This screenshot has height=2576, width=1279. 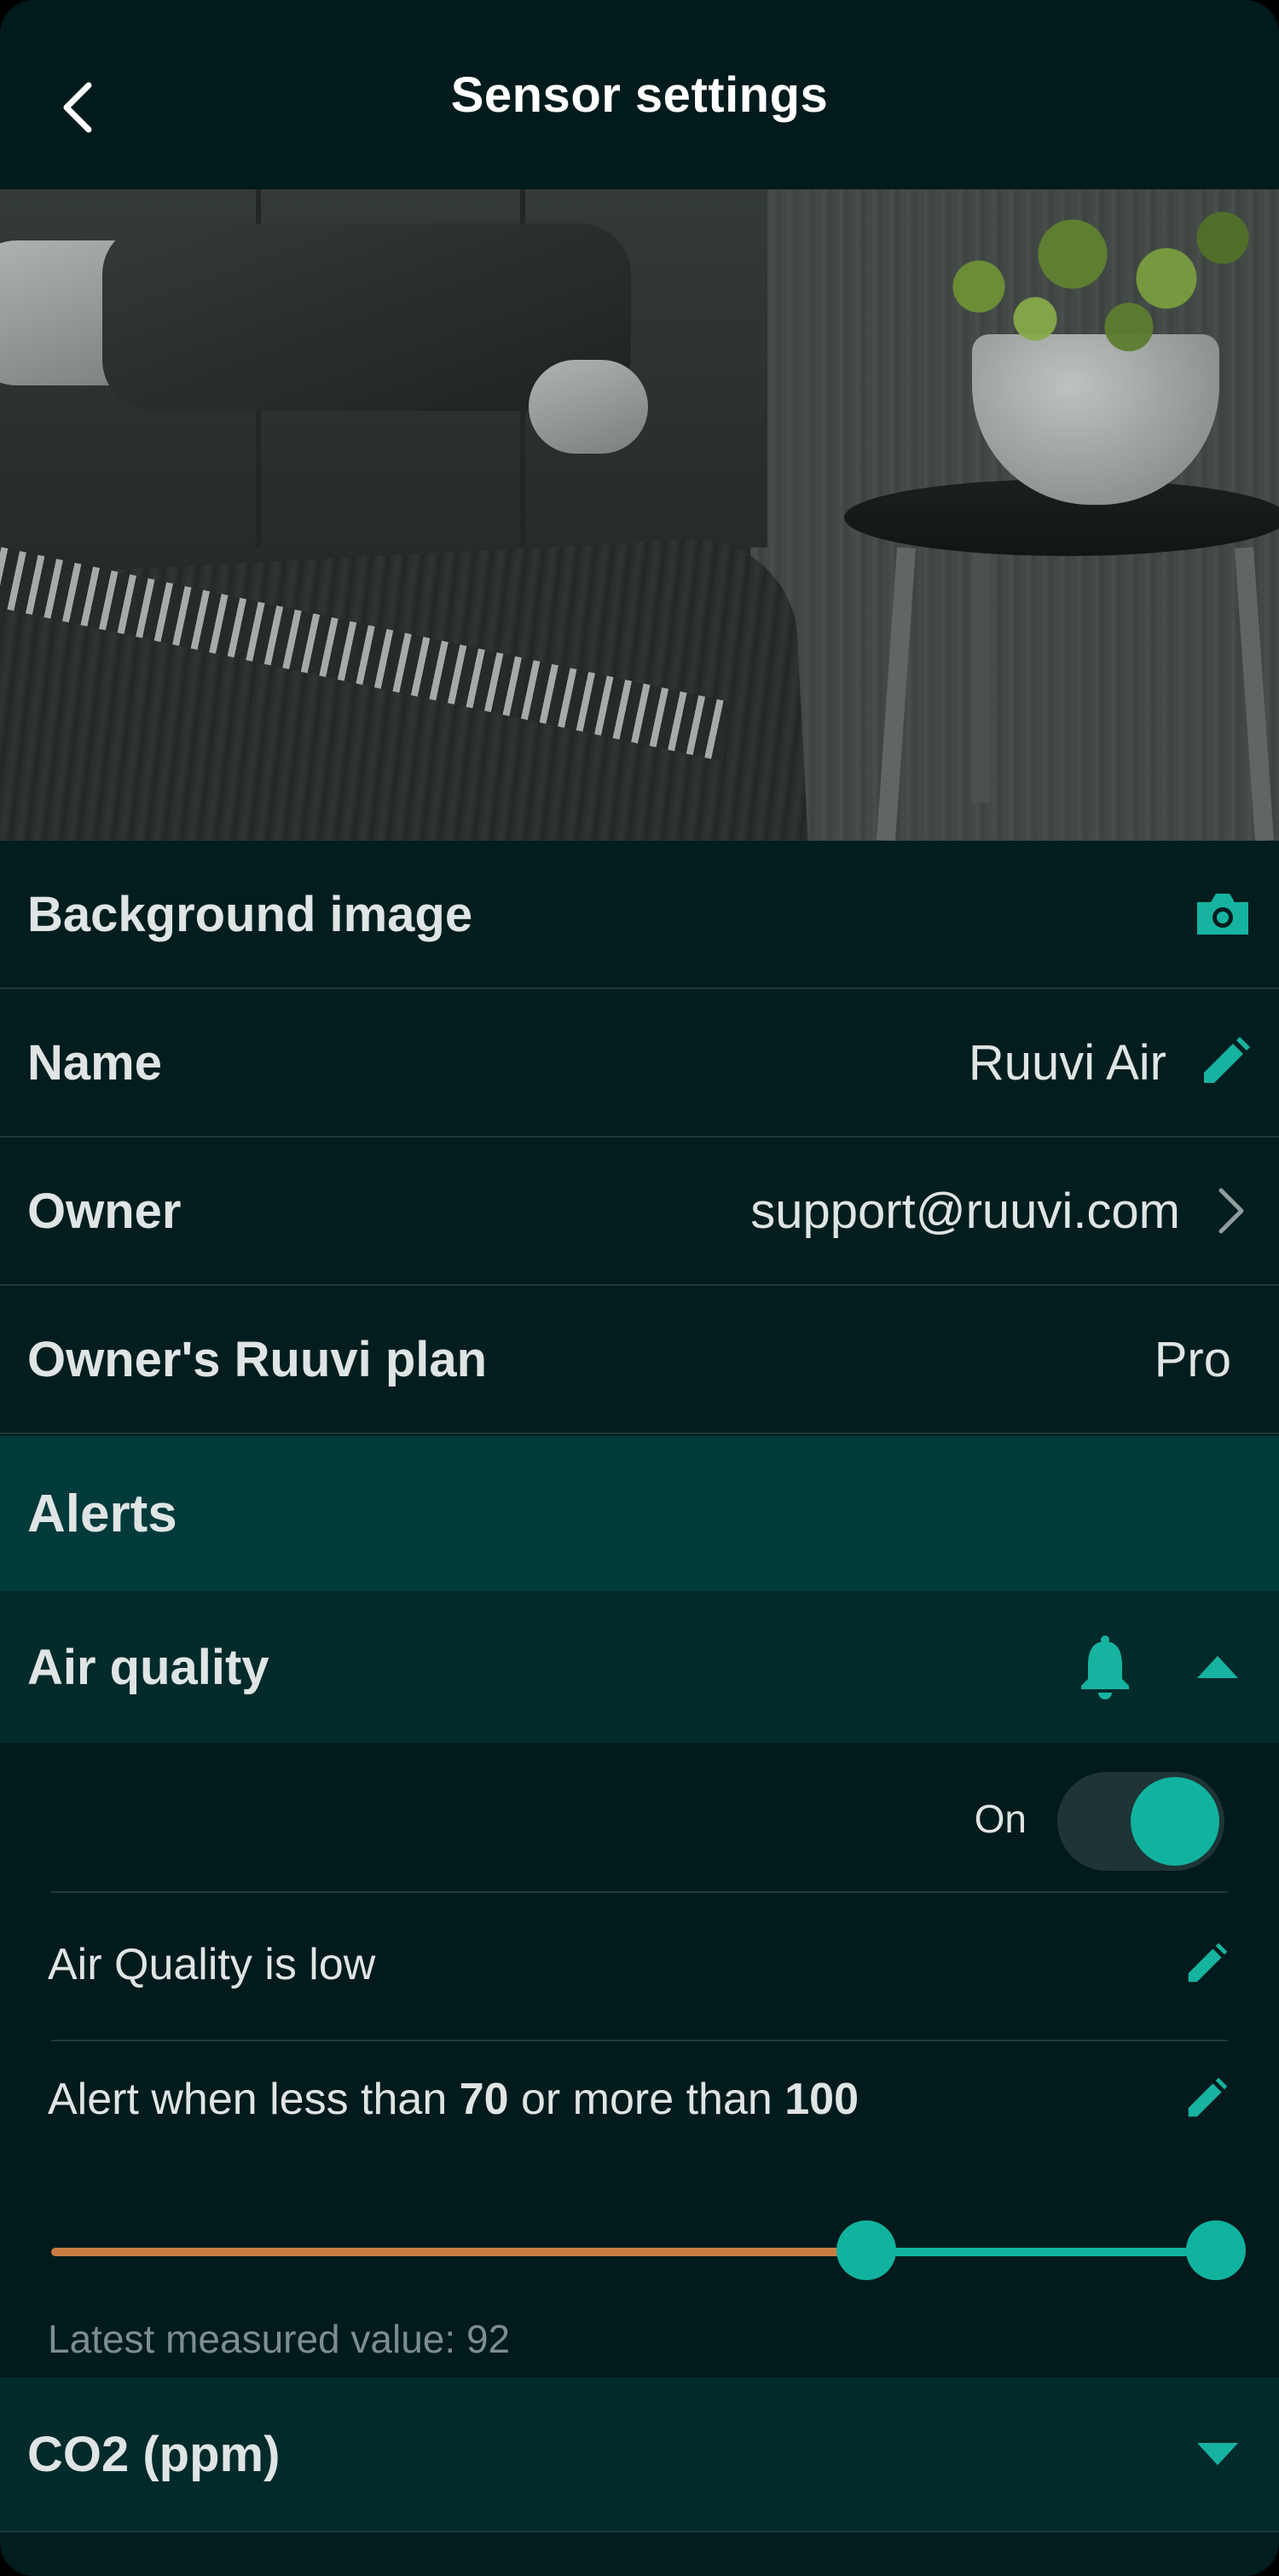 What do you see at coordinates (148, 1667) in the screenshot?
I see `air-quality-label: Air quality` at bounding box center [148, 1667].